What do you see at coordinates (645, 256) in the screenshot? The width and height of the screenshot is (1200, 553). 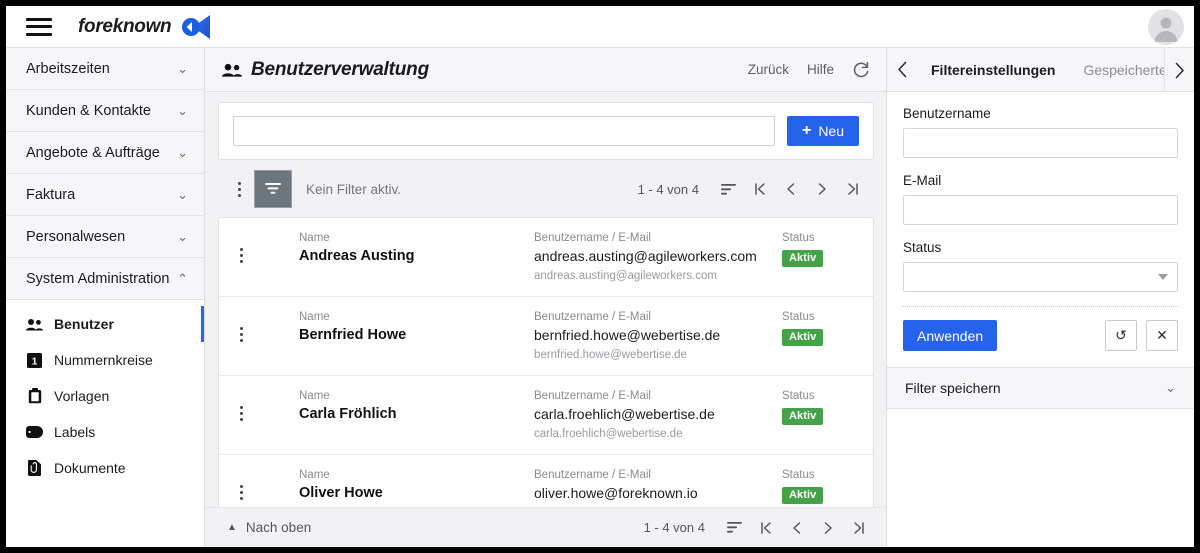 I see `user-username: andreas.austing@agileworkers.com` at bounding box center [645, 256].